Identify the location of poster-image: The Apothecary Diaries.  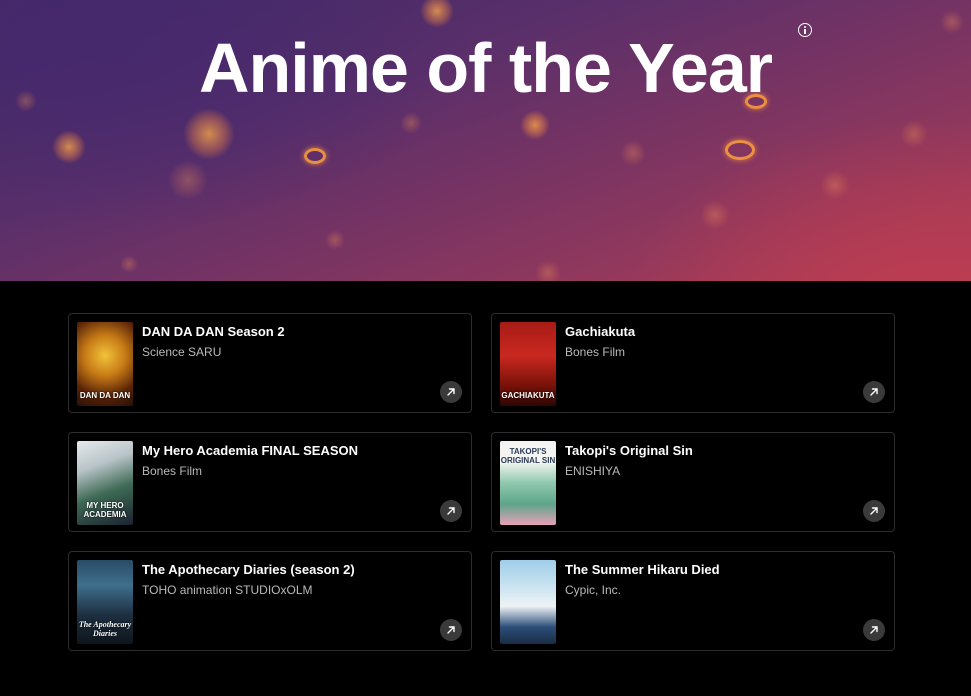
(105, 602).